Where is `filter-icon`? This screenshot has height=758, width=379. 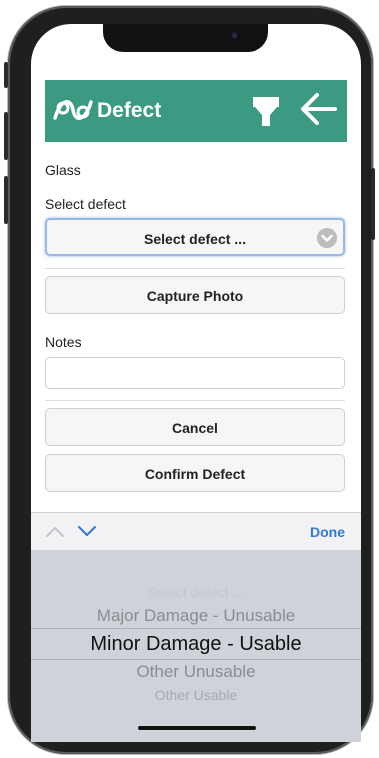
filter-icon is located at coordinates (266, 111).